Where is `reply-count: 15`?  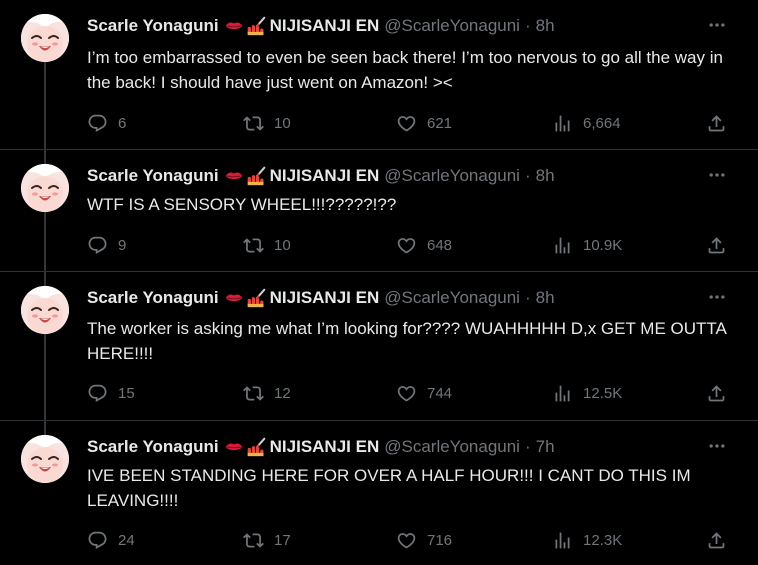
reply-count: 15 is located at coordinates (126, 393).